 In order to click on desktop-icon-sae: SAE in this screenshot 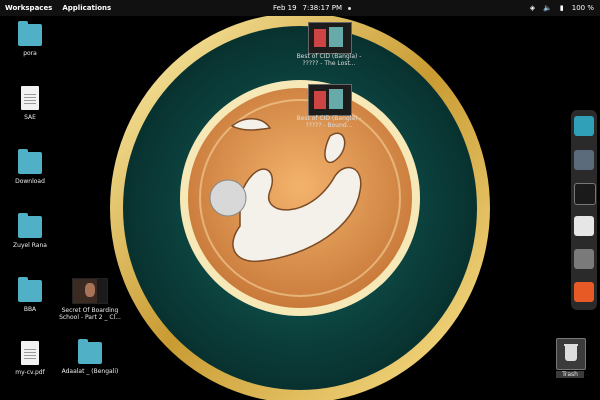, I will do `click(30, 103)`.